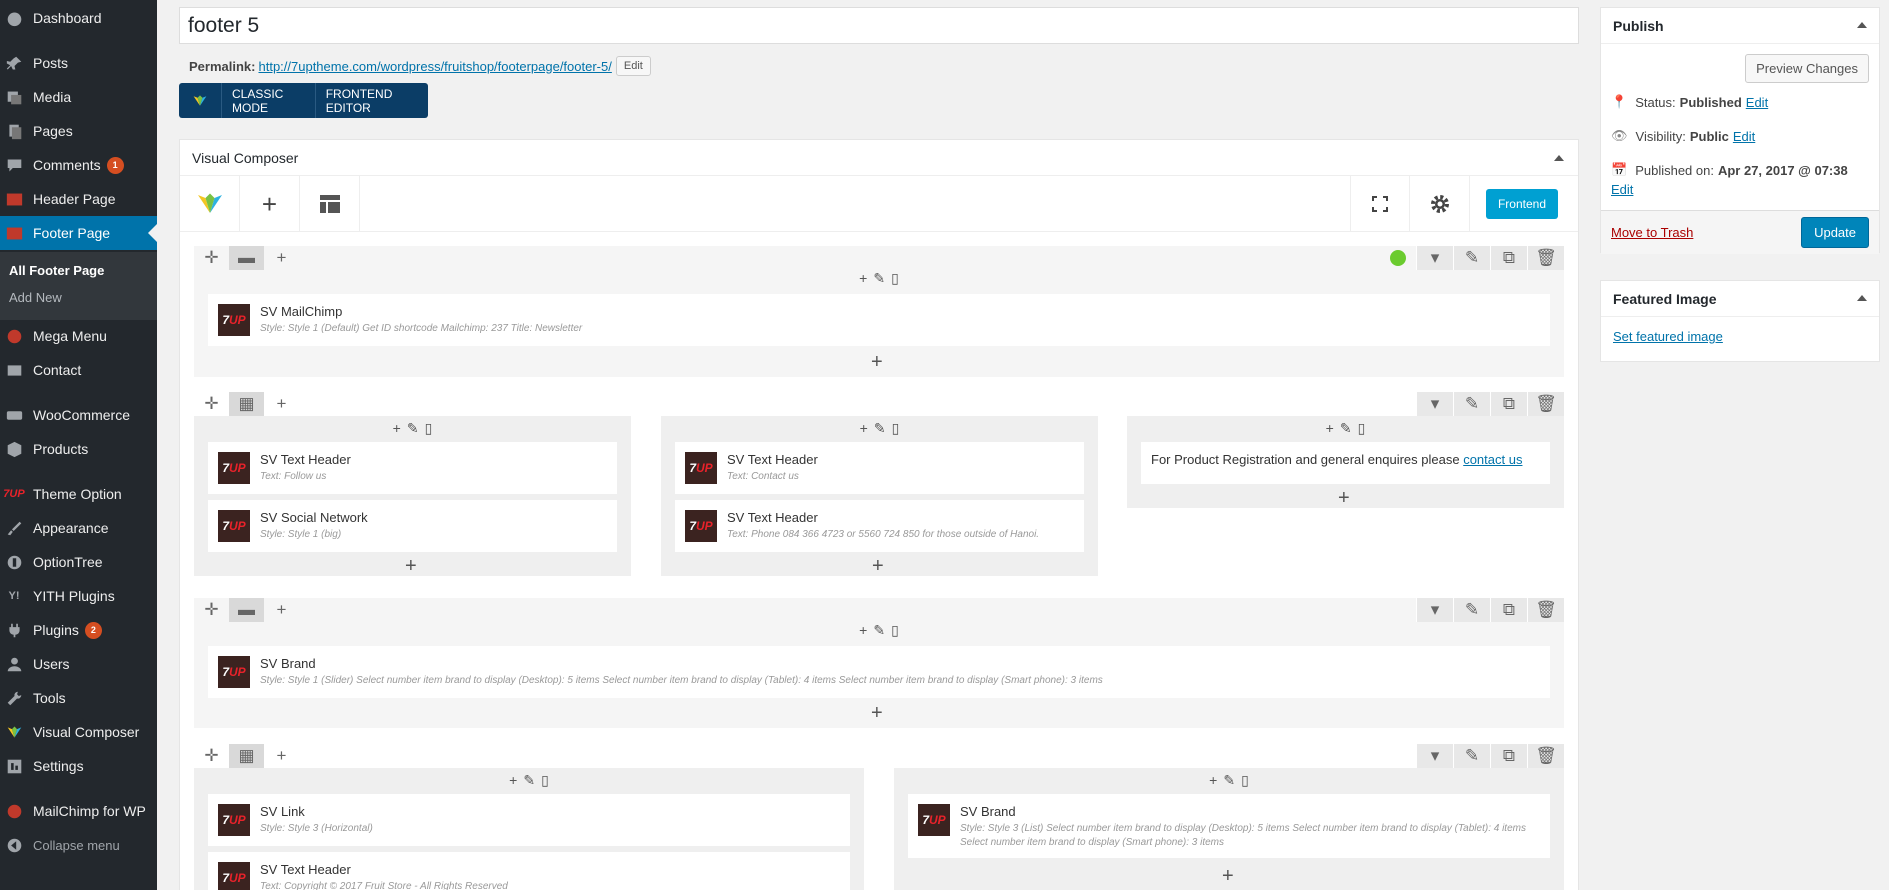  Describe the element at coordinates (1492, 459) in the screenshot. I see `contact-link: contact us` at that location.